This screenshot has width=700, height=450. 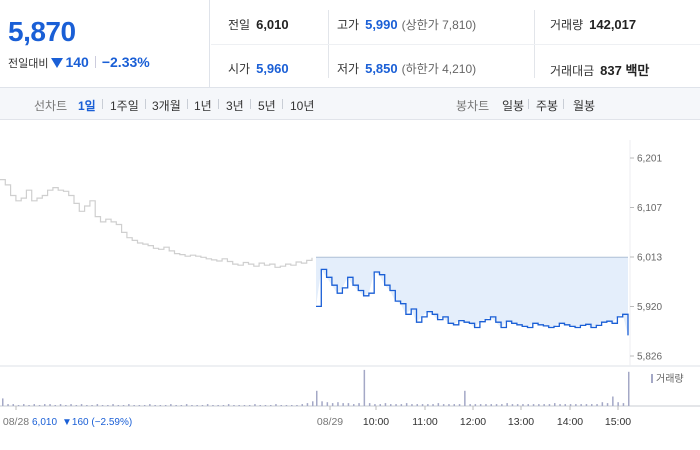 What do you see at coordinates (57, 63) in the screenshot?
I see `down-triangle-icon` at bounding box center [57, 63].